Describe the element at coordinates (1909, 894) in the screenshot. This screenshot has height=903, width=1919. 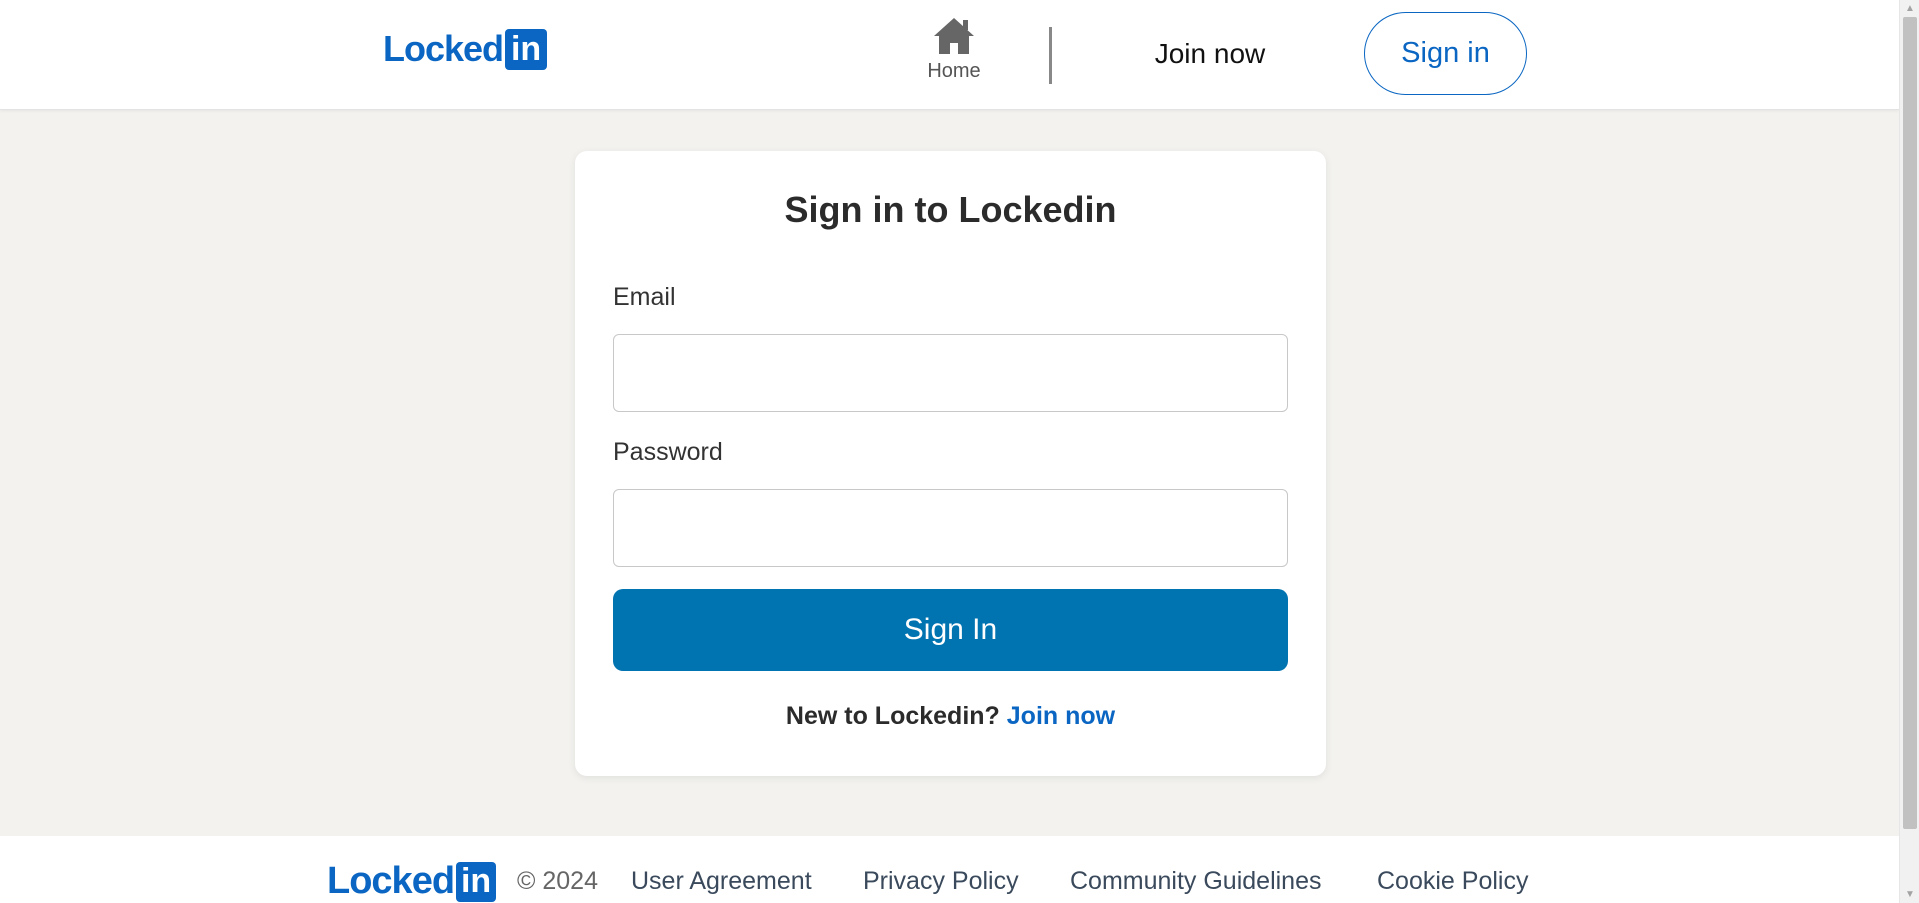
I see `scroll-down-arrow-icon: ▼` at that location.